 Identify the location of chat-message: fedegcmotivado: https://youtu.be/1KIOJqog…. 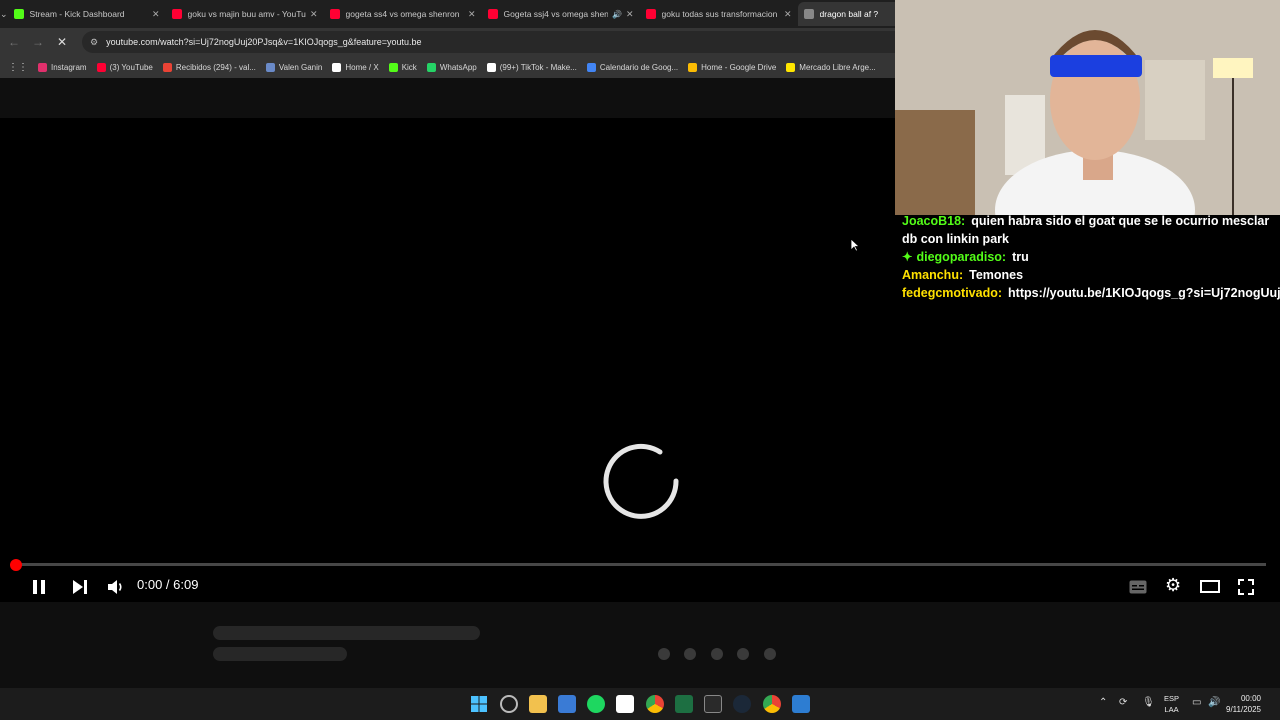
(1091, 293).